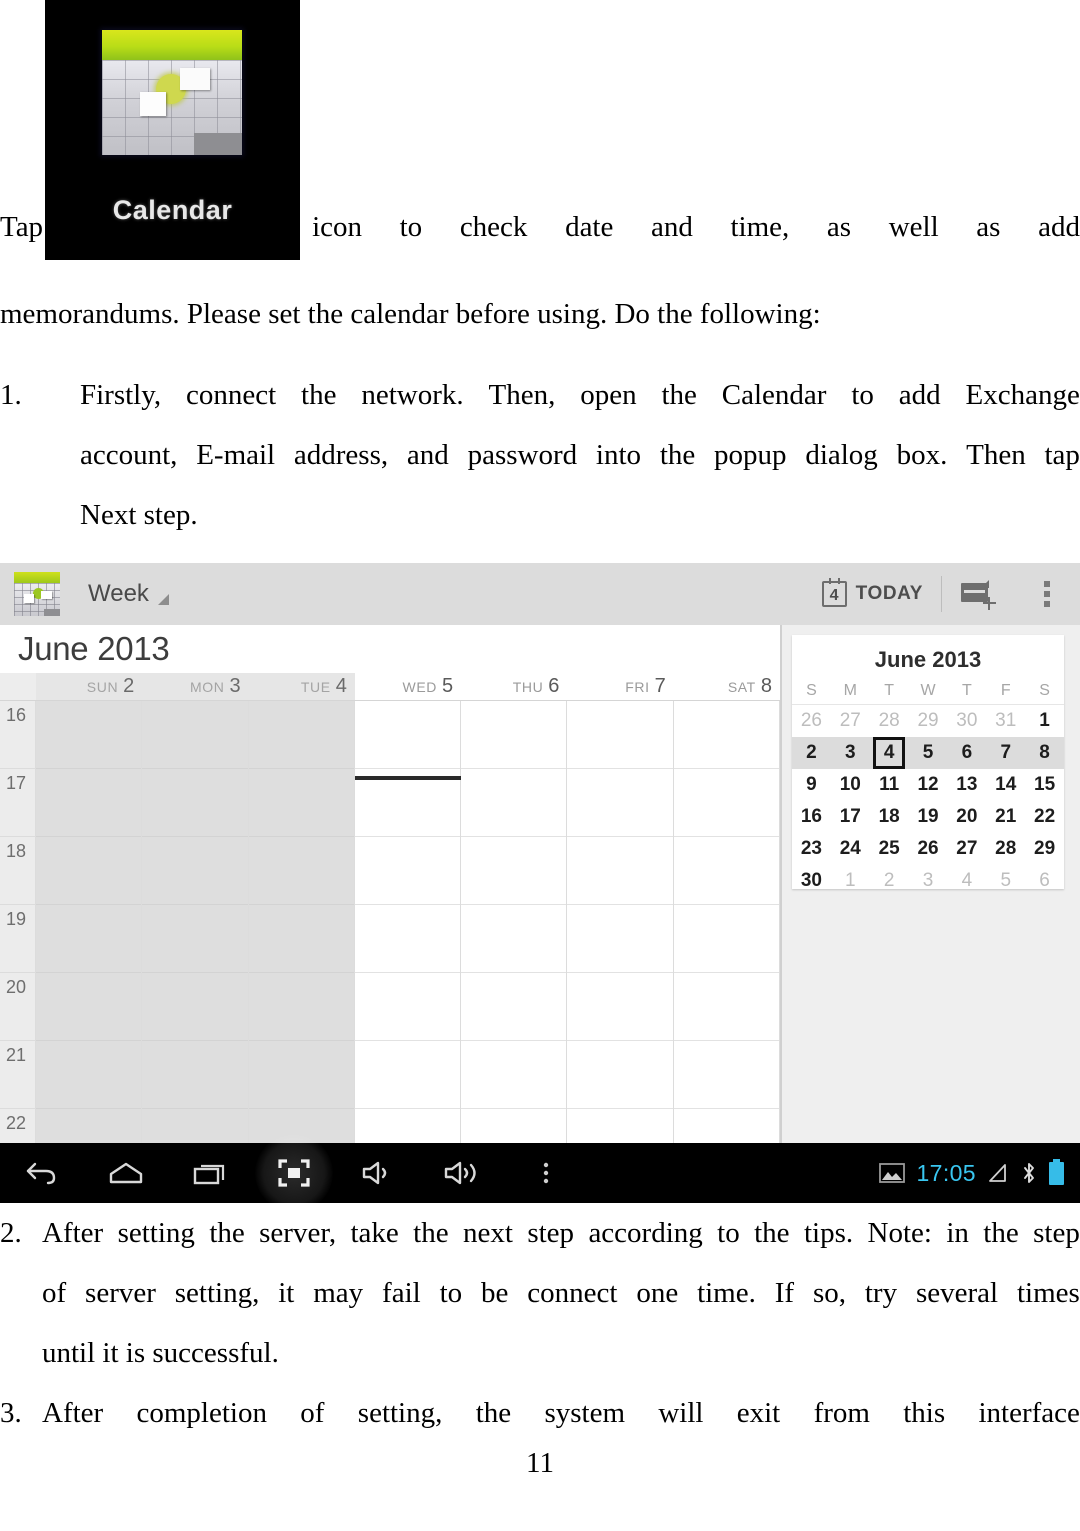 The height and width of the screenshot is (1531, 1080). Describe the element at coordinates (899, 1233) in the screenshot. I see `word: Note:` at that location.